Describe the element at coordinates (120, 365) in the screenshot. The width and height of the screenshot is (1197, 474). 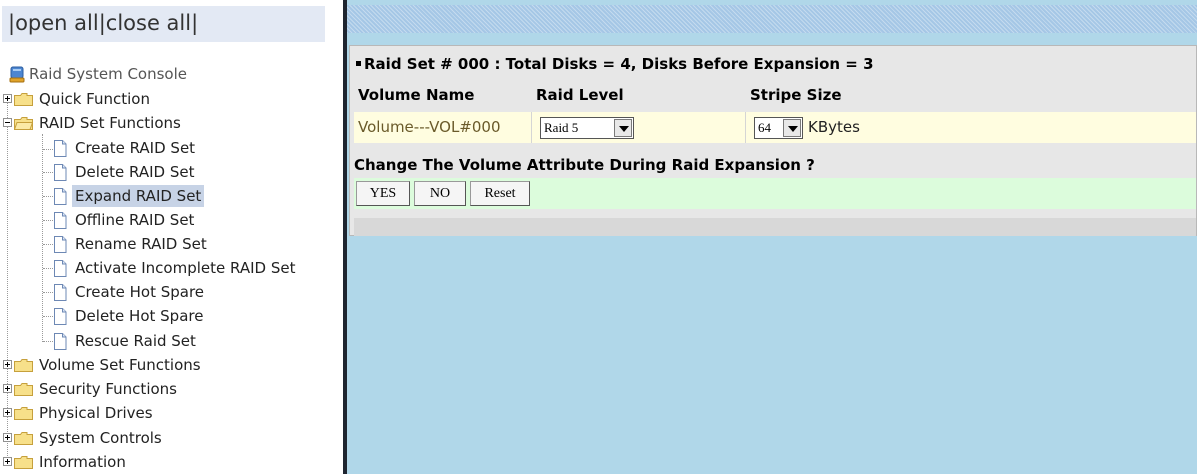
I see `tree-item-label: Volume Set Functions` at that location.